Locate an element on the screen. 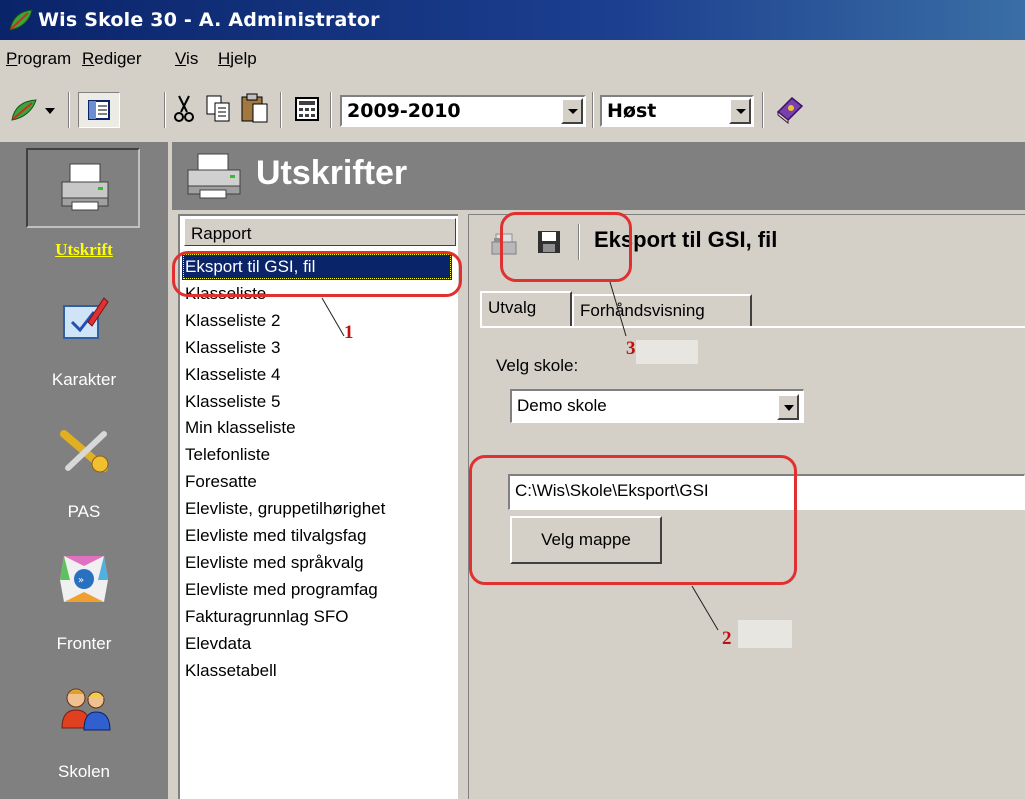 The height and width of the screenshot is (799, 1025). calculator-icon is located at coordinates (307, 109).